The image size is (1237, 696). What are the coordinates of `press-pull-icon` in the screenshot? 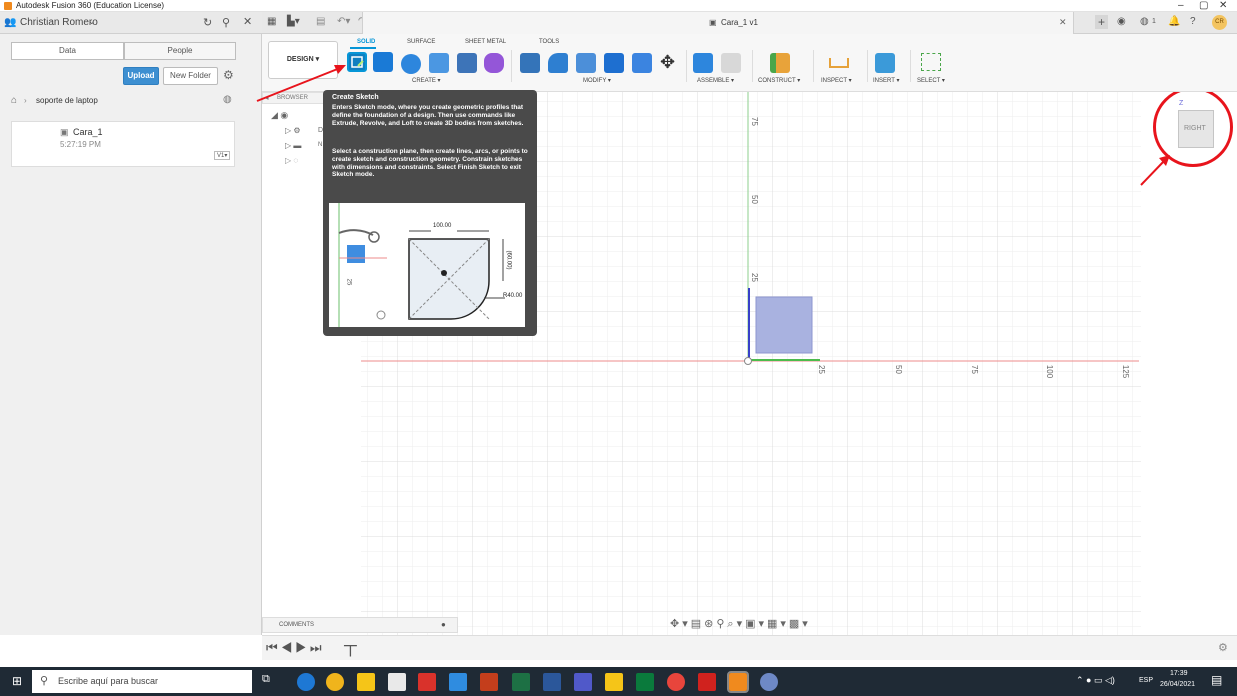 It's located at (530, 63).